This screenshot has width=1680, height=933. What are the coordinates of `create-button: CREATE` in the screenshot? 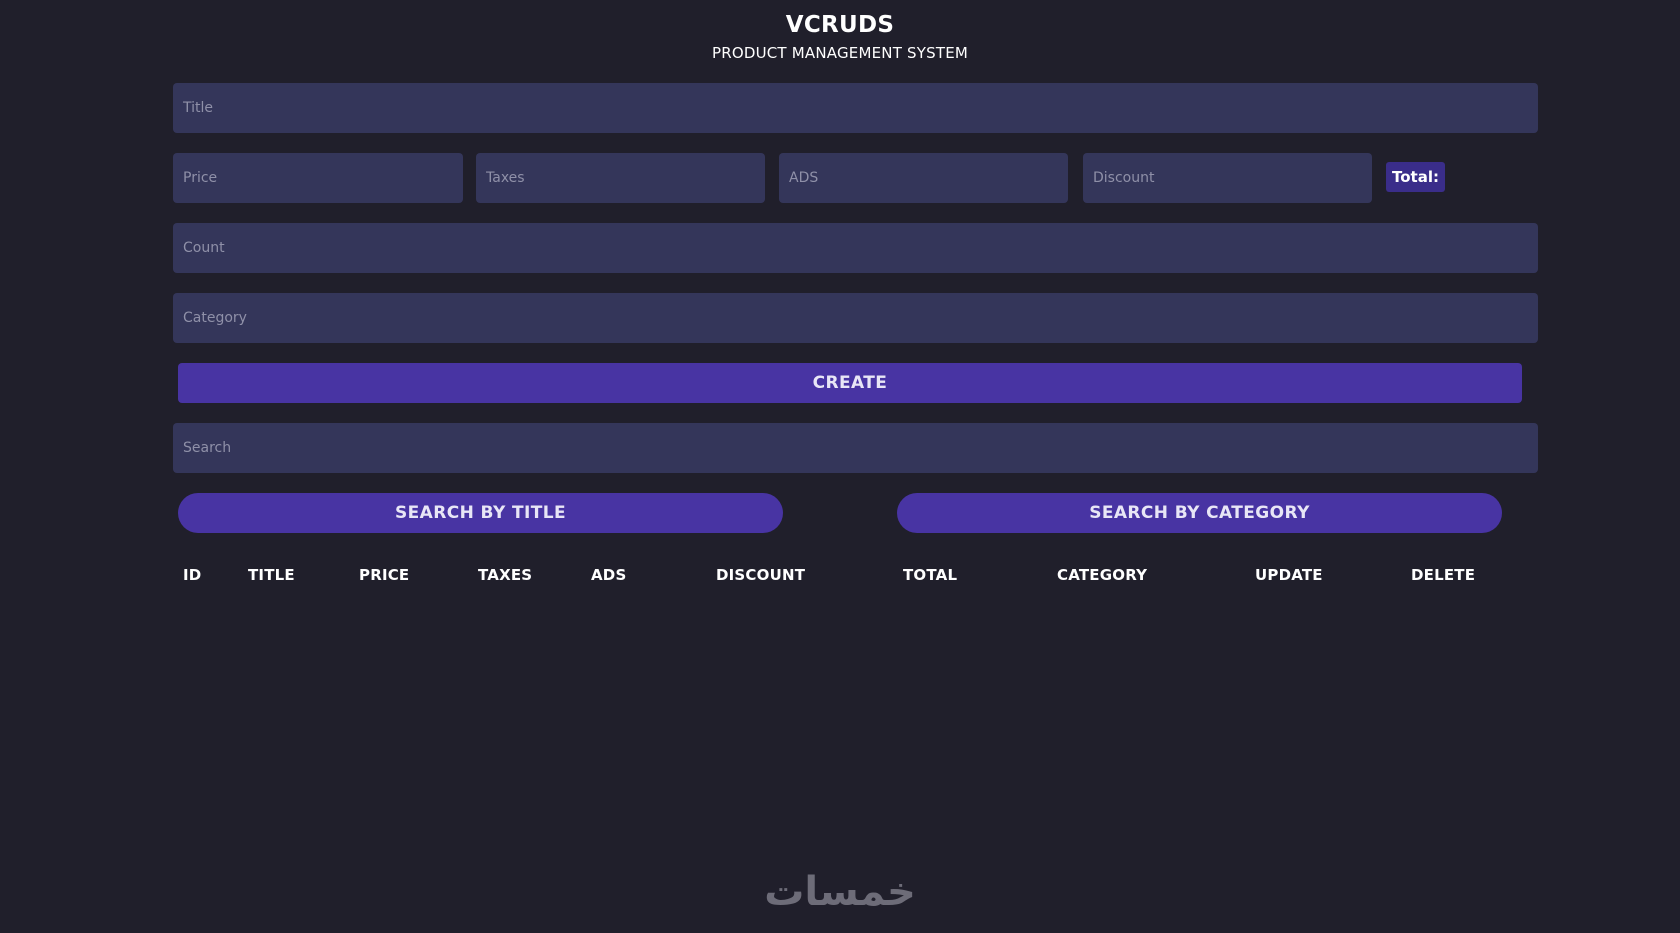 It's located at (850, 383).